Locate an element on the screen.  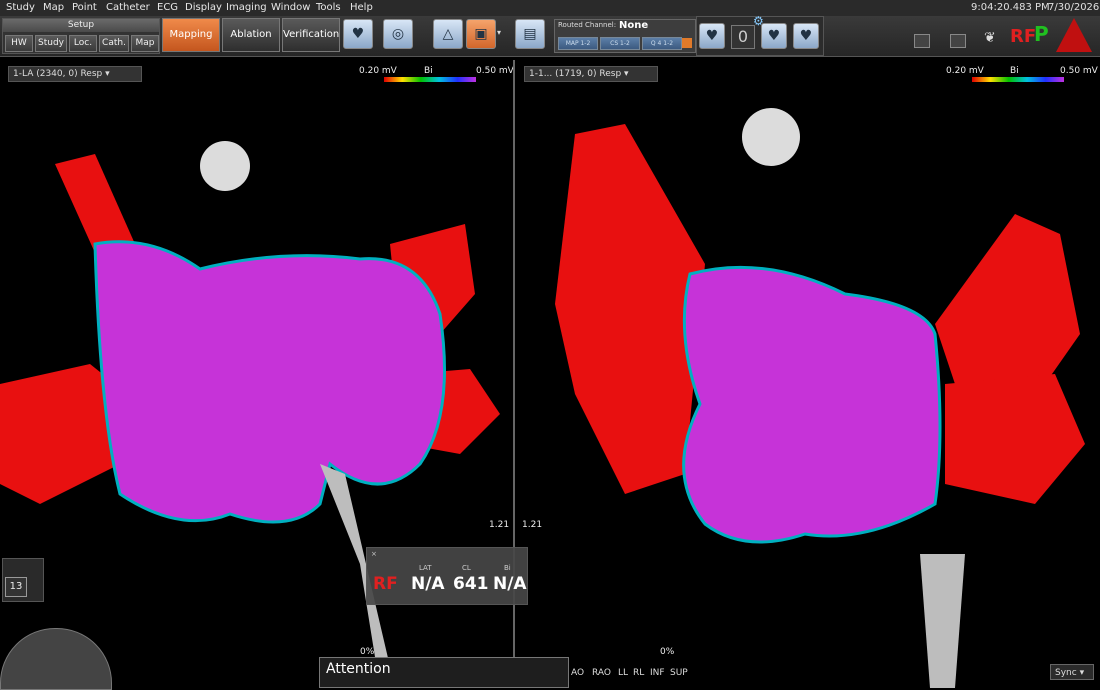
mapping-button: Mapping is located at coordinates (191, 35).